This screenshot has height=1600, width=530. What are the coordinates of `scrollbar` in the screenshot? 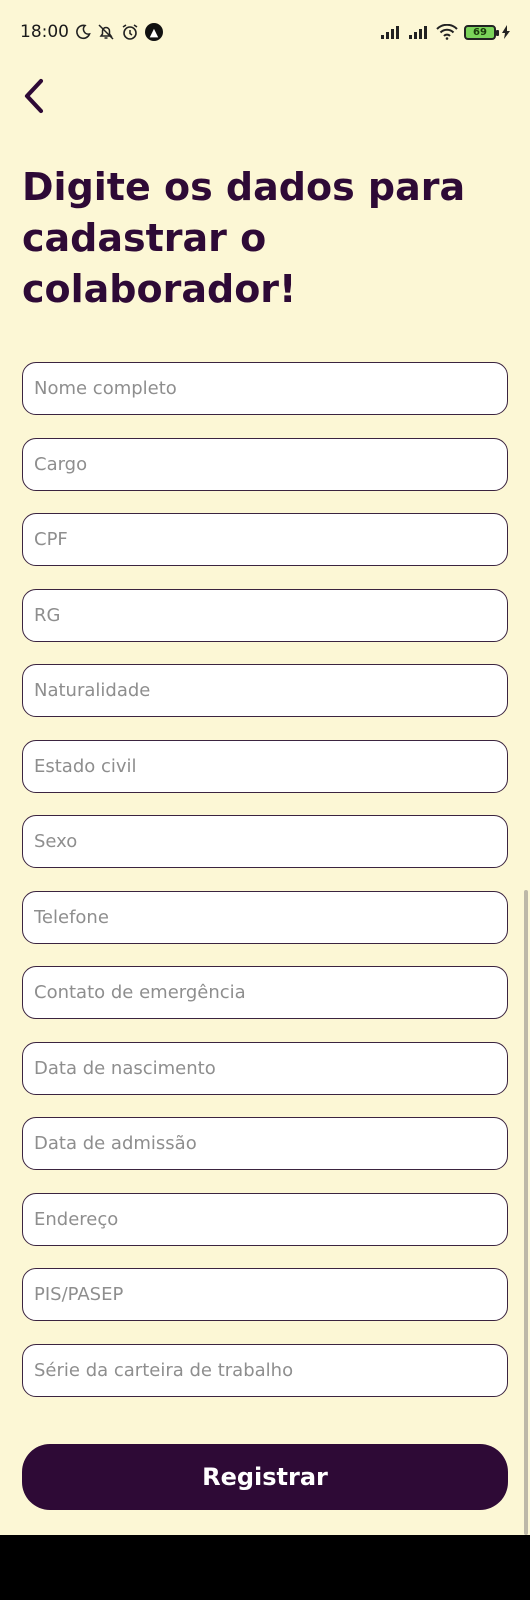 It's located at (526, 1212).